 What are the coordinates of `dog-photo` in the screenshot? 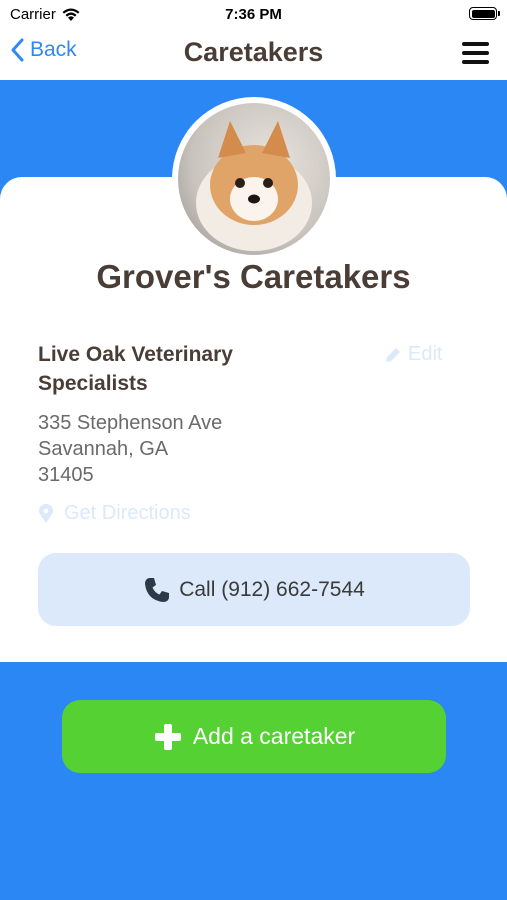 It's located at (254, 179).